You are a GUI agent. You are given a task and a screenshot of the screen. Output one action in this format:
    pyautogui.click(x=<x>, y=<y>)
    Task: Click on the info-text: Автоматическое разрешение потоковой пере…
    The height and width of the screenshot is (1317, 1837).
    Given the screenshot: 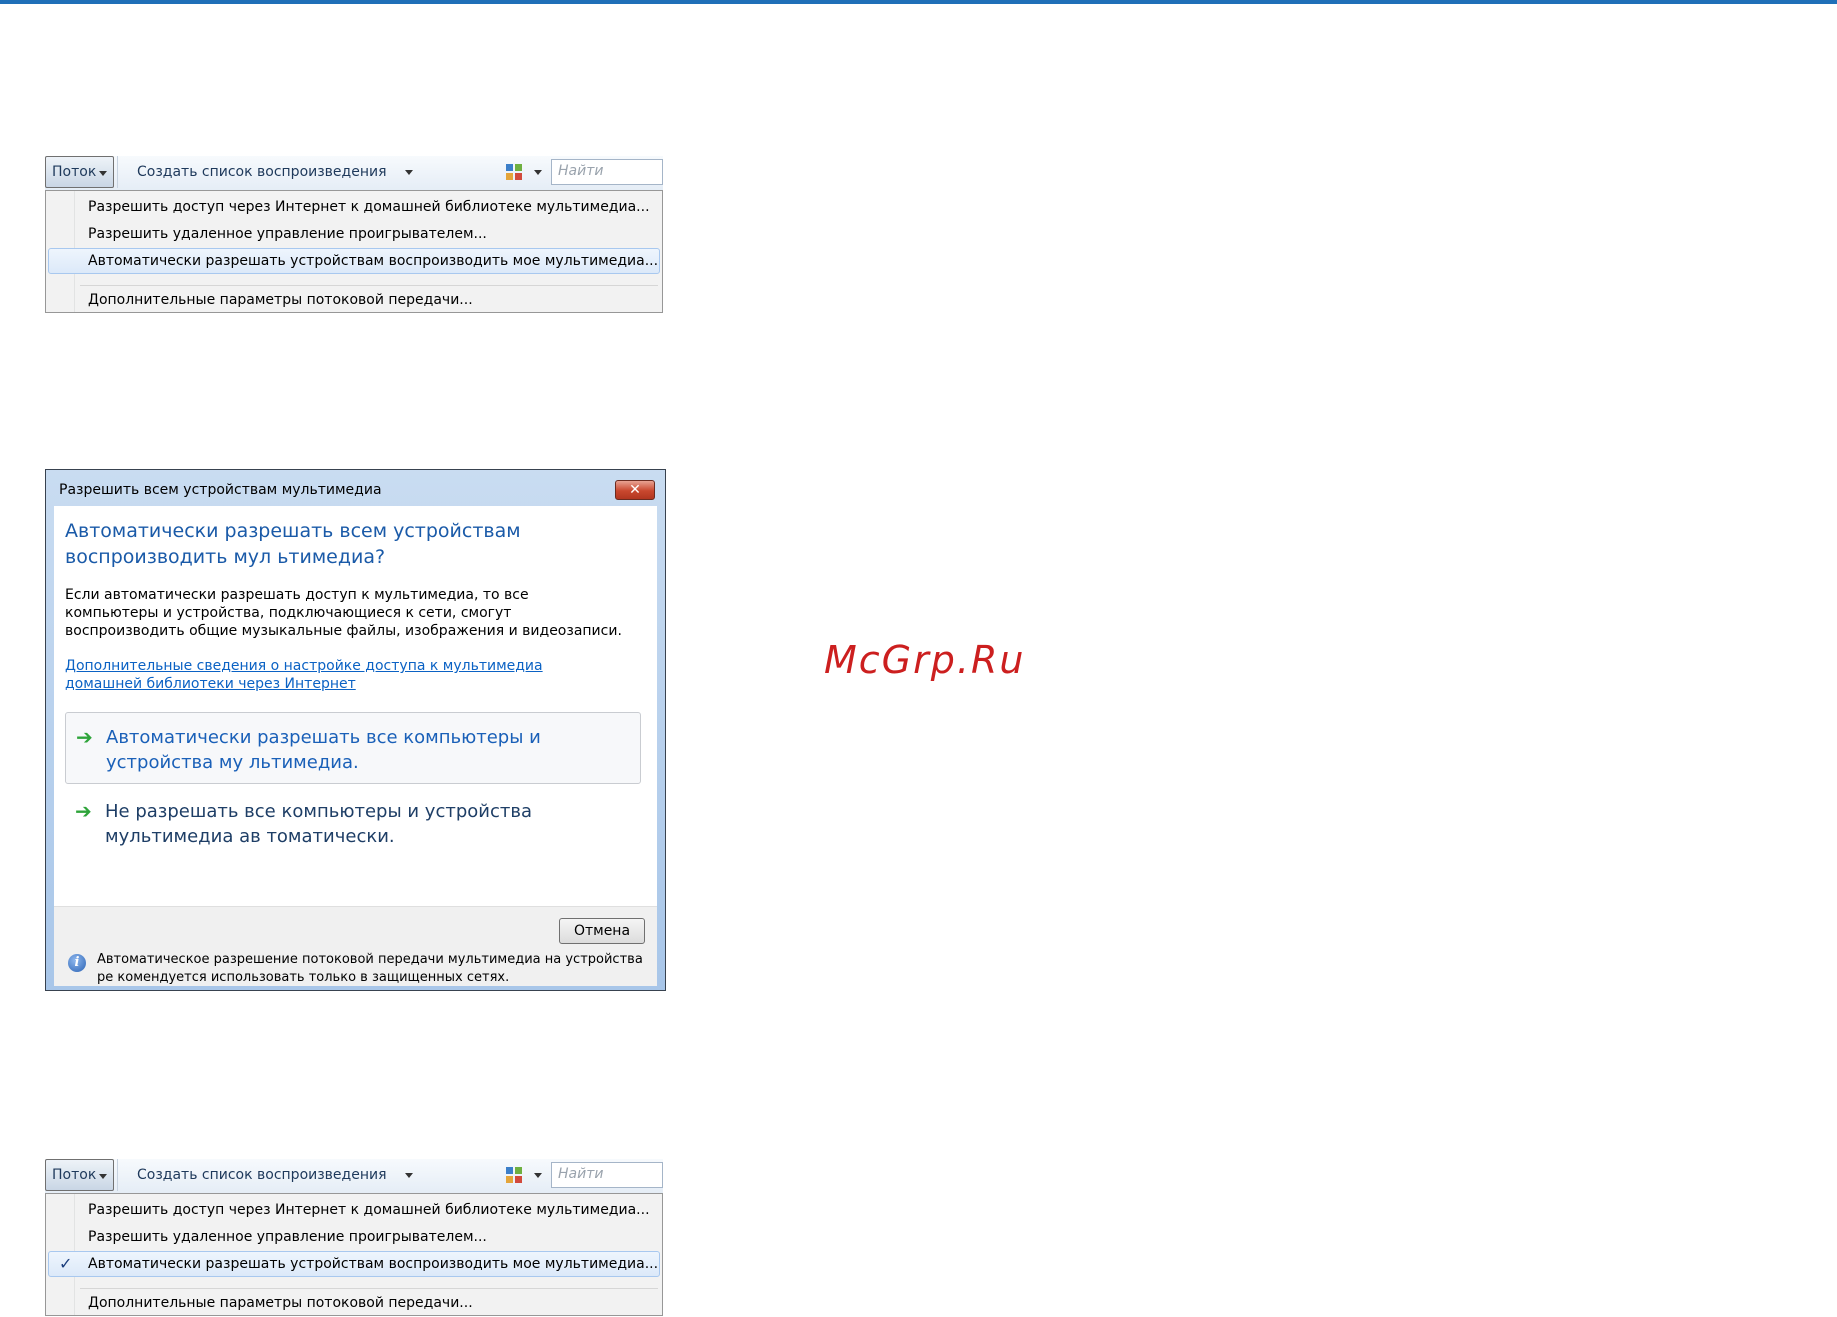 What is the action you would take?
    pyautogui.click(x=370, y=968)
    